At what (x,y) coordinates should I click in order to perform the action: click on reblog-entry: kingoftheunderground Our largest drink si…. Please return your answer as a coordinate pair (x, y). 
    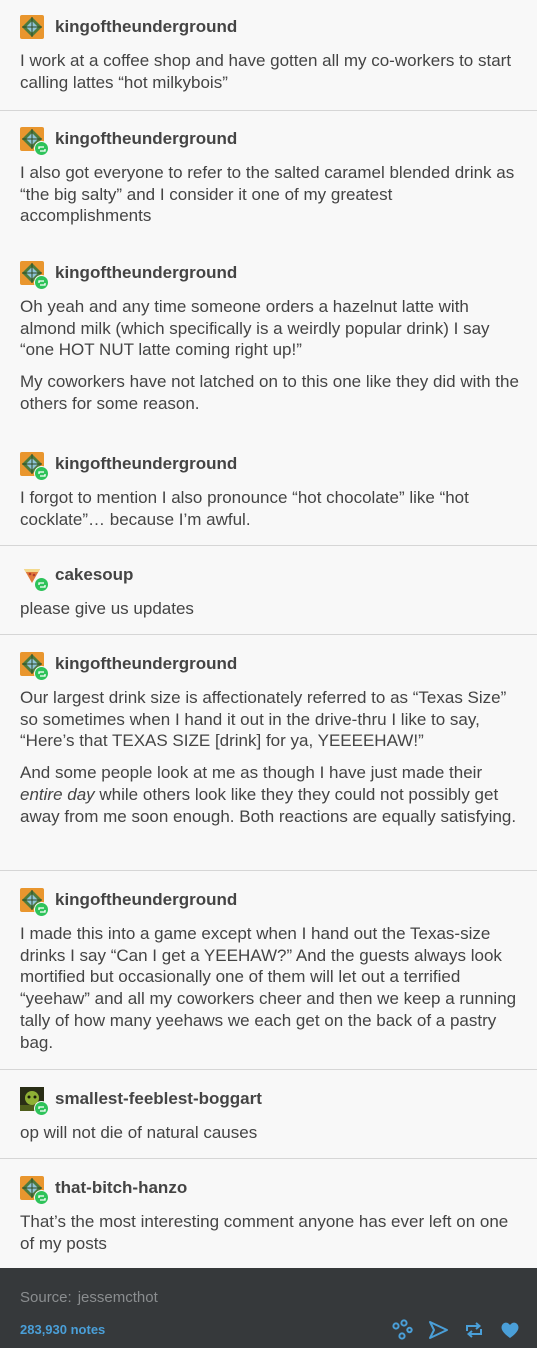
    Looking at the image, I should click on (268, 738).